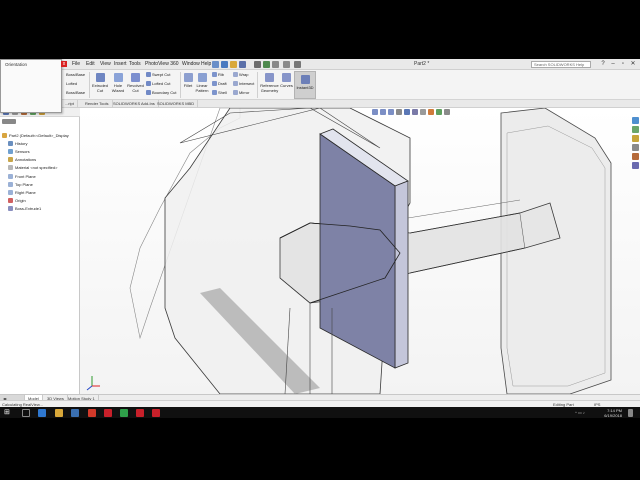  I want to click on edge-browser-icon, so click(42, 413).